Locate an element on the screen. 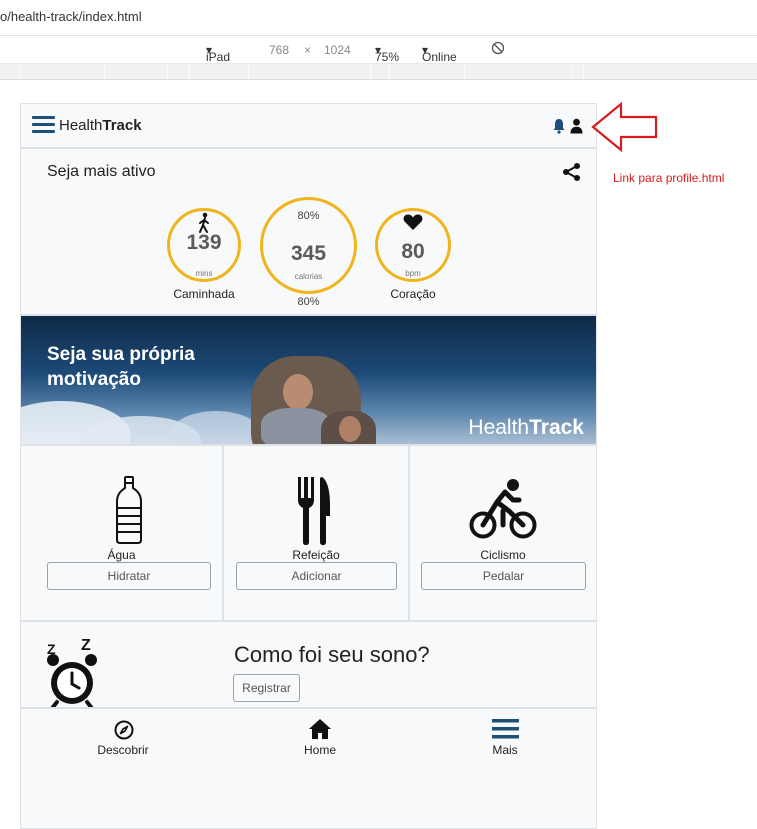  sleep-divider is located at coordinates (308, 708).